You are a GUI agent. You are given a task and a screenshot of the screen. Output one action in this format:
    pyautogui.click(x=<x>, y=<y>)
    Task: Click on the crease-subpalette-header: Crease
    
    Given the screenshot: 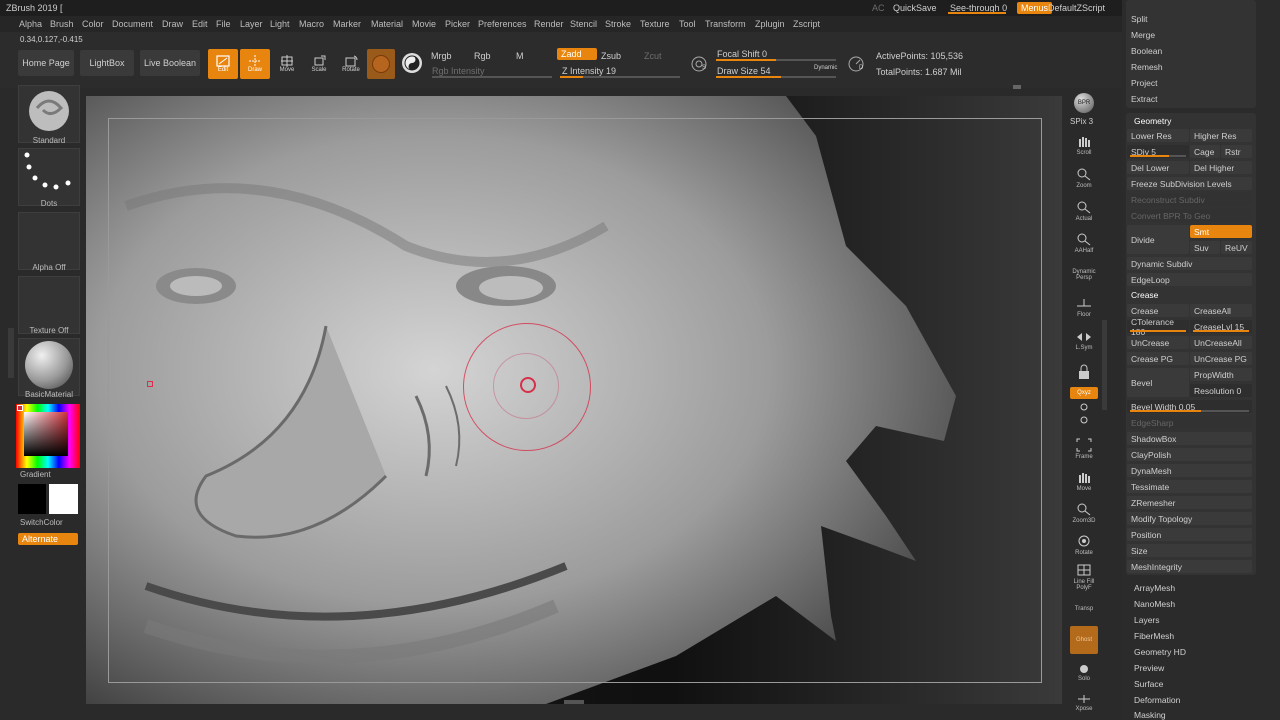 What is the action you would take?
    pyautogui.click(x=1144, y=295)
    